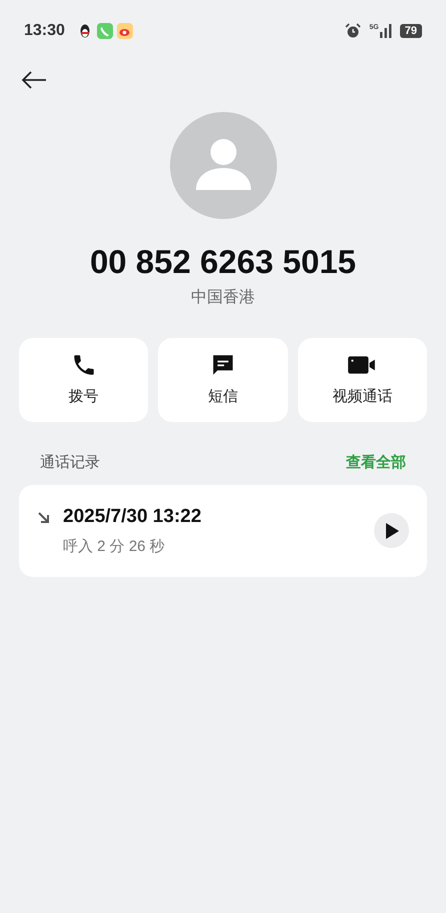 This screenshot has width=446, height=913. What do you see at coordinates (223, 380) in the screenshot?
I see `action-button: 短信` at bounding box center [223, 380].